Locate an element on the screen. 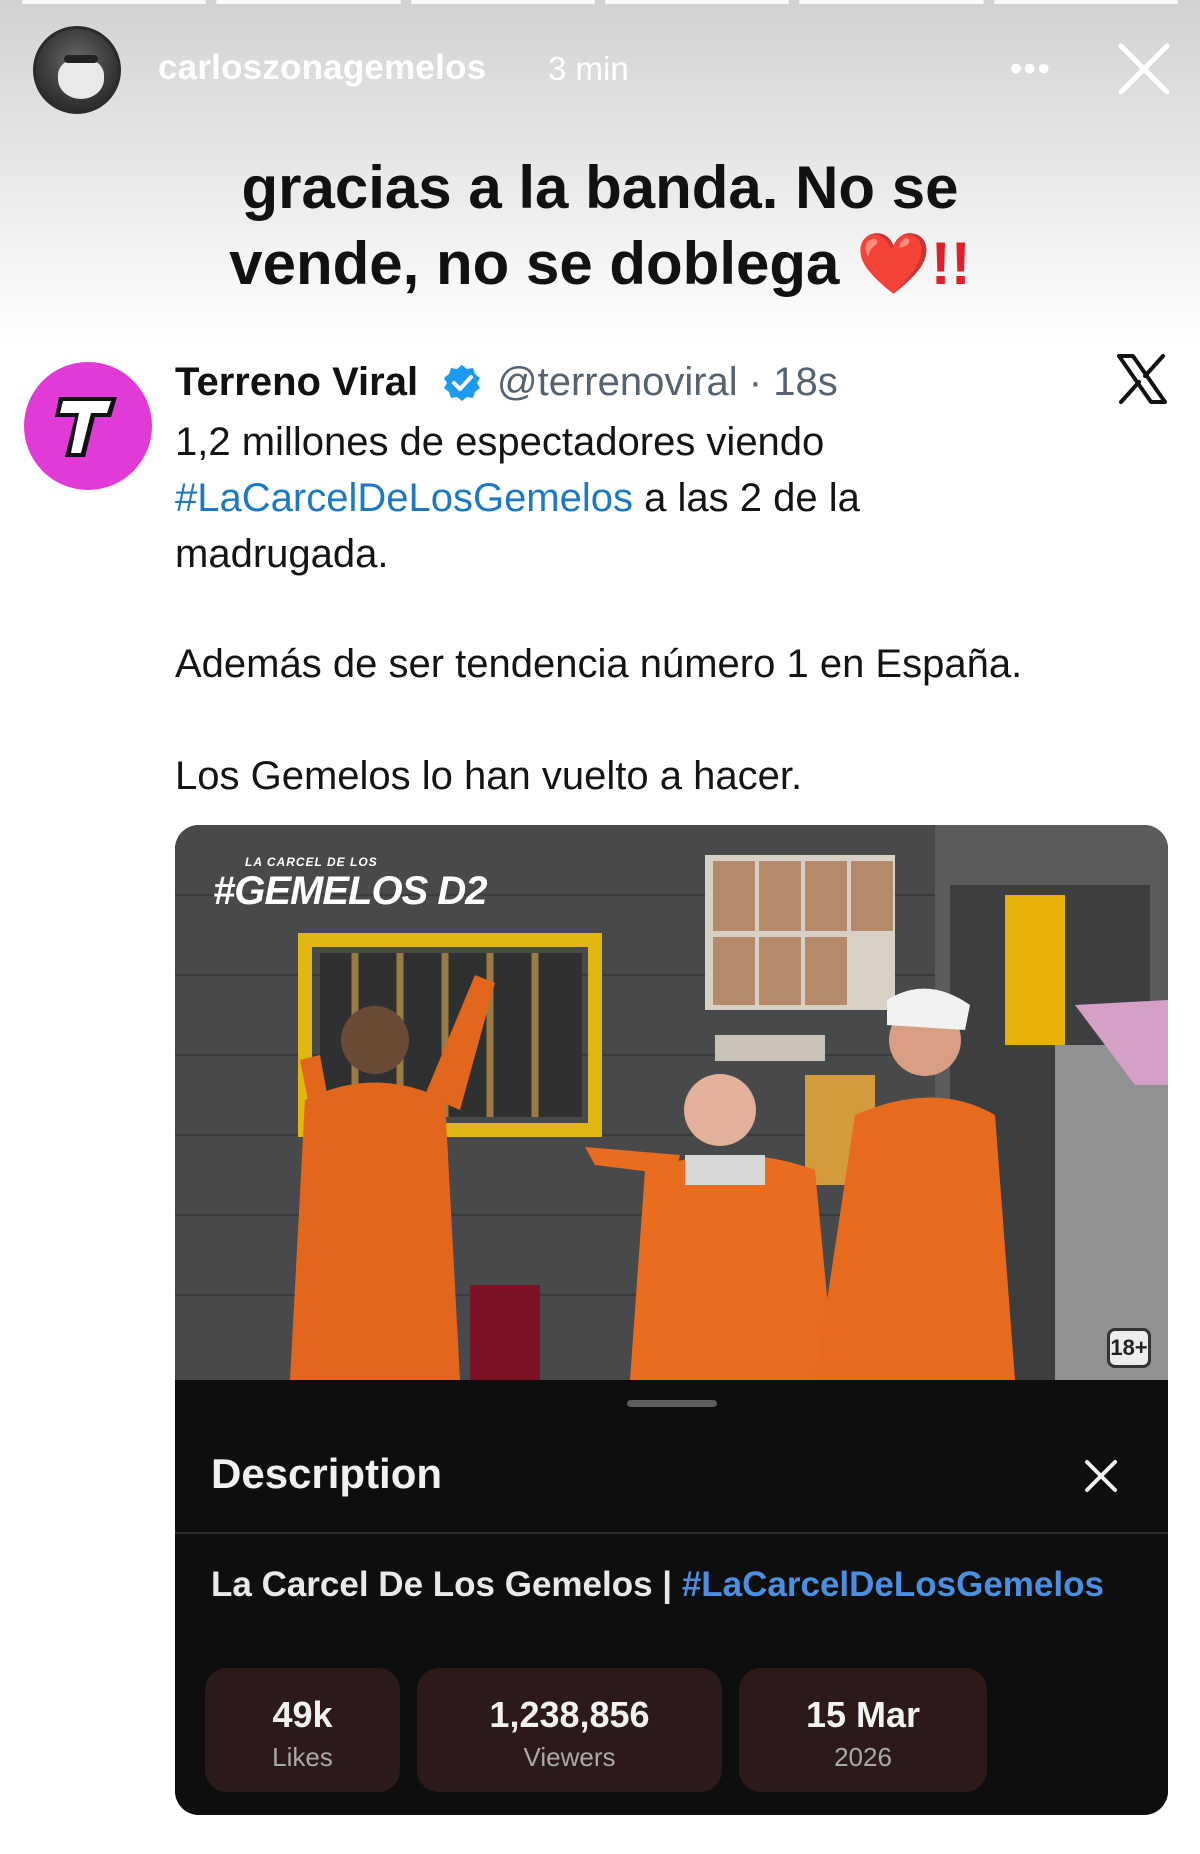 This screenshot has width=1200, height=1854. more-options-icon: ••• is located at coordinates (1031, 69).